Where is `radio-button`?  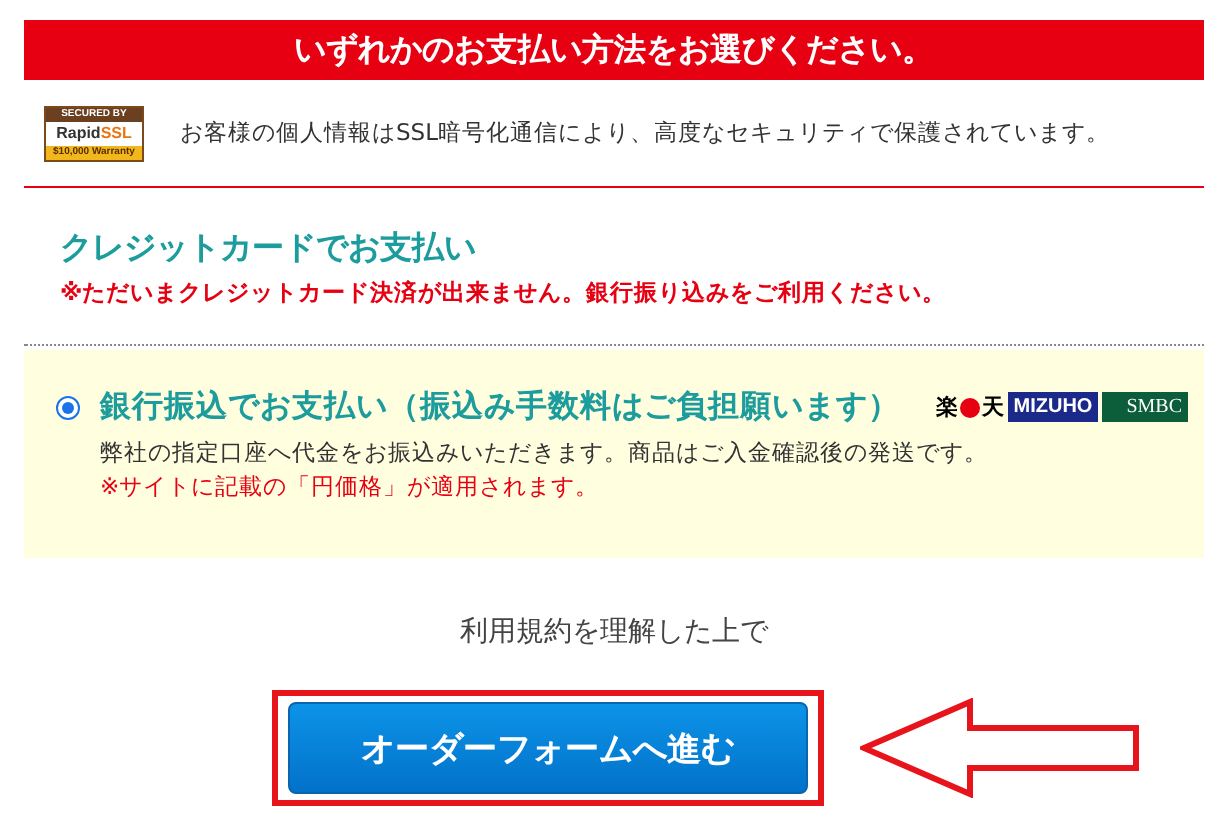
radio-button is located at coordinates (68, 407).